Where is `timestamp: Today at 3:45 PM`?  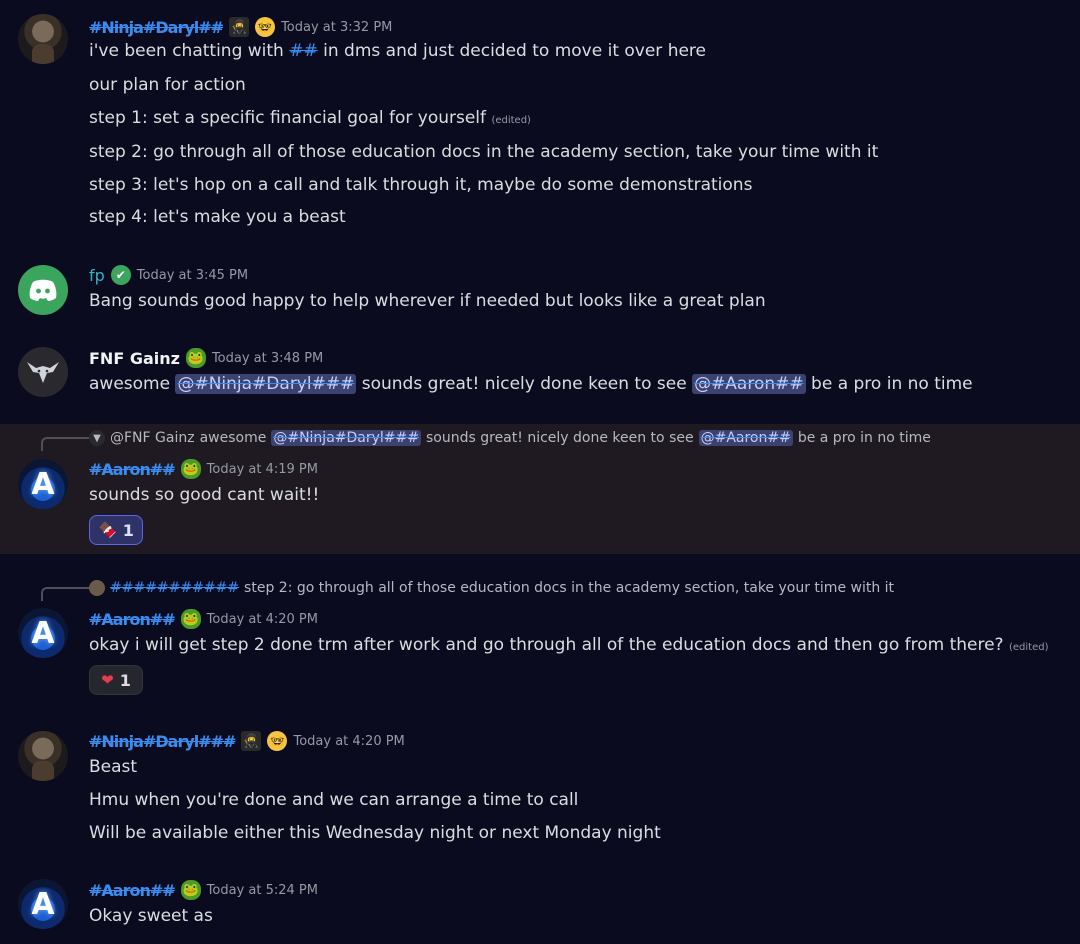 timestamp: Today at 3:45 PM is located at coordinates (192, 275).